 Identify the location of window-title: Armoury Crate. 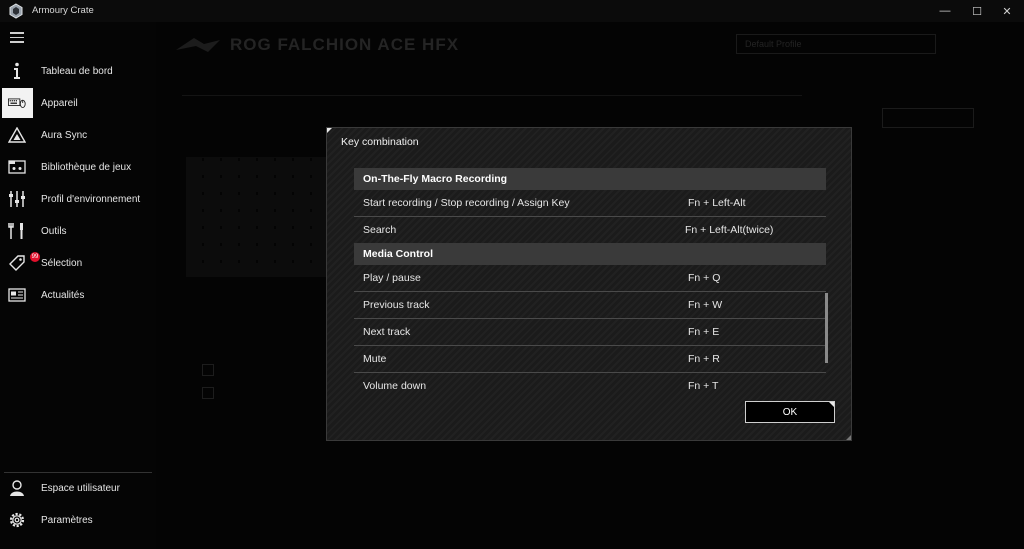
(63, 10).